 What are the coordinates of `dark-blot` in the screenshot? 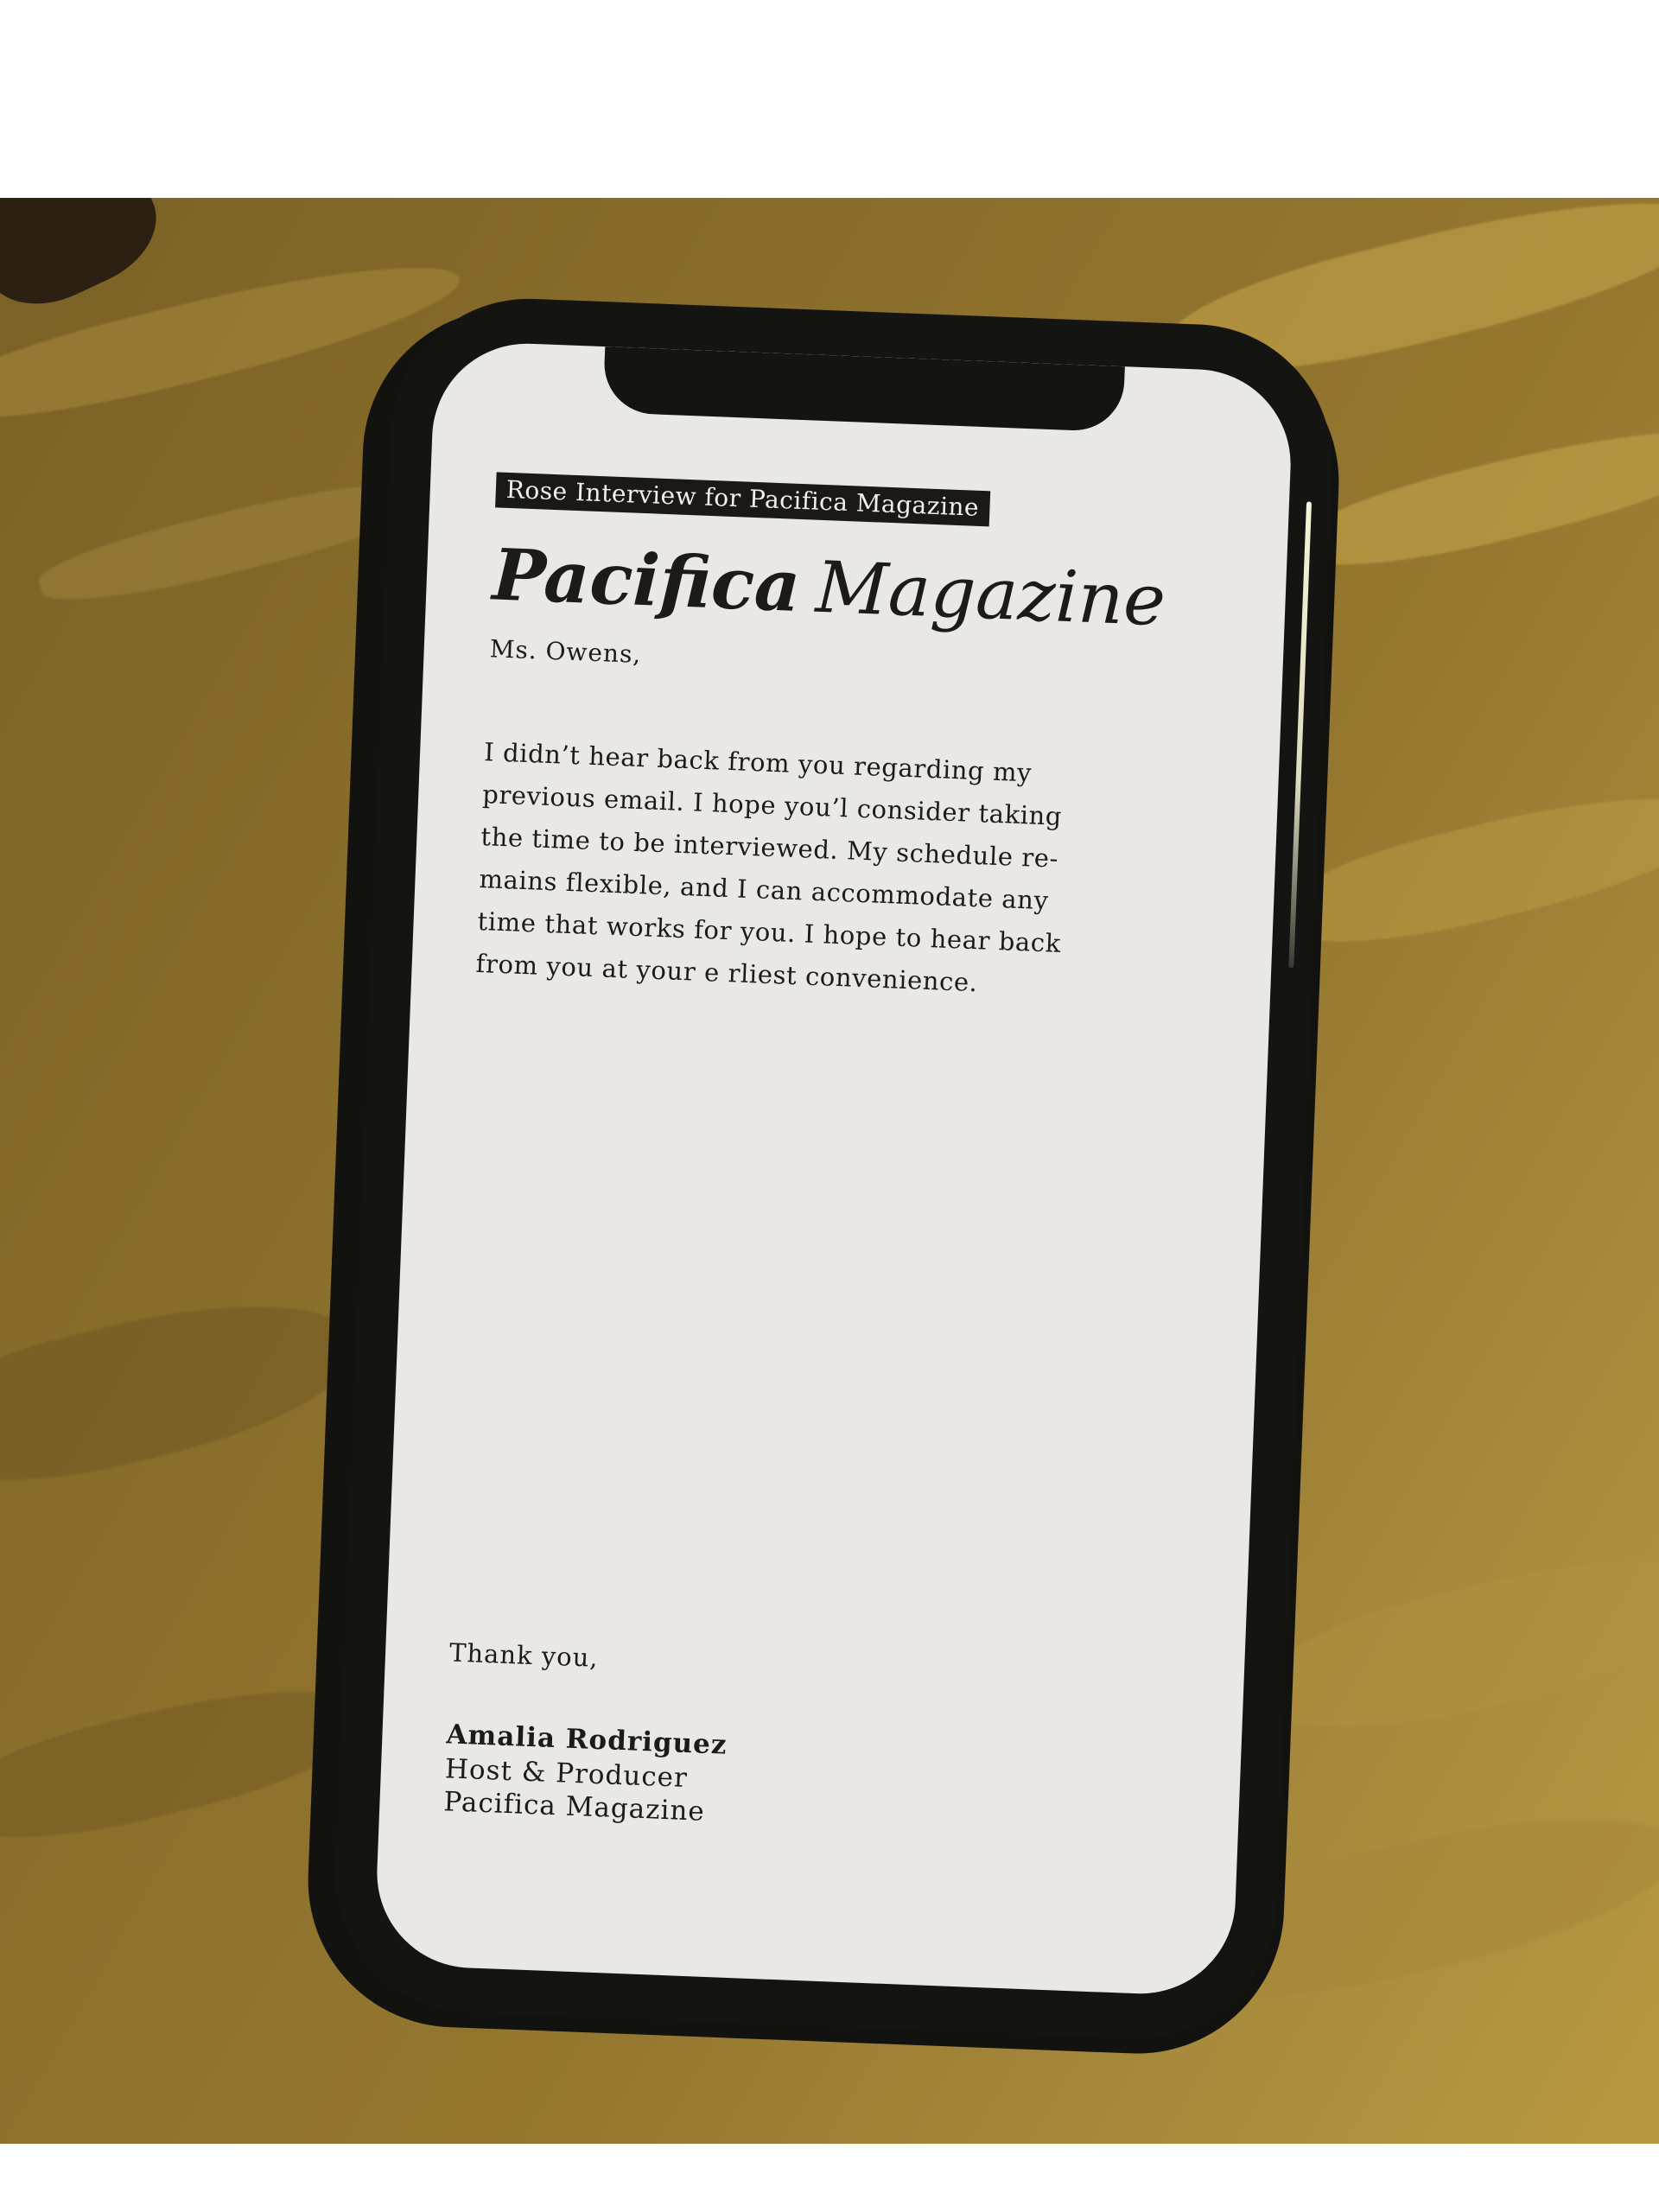 It's located at (87, 262).